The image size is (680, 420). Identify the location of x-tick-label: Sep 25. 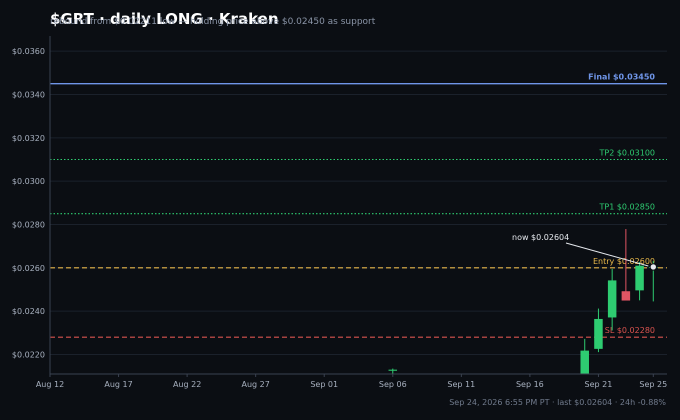
(653, 384).